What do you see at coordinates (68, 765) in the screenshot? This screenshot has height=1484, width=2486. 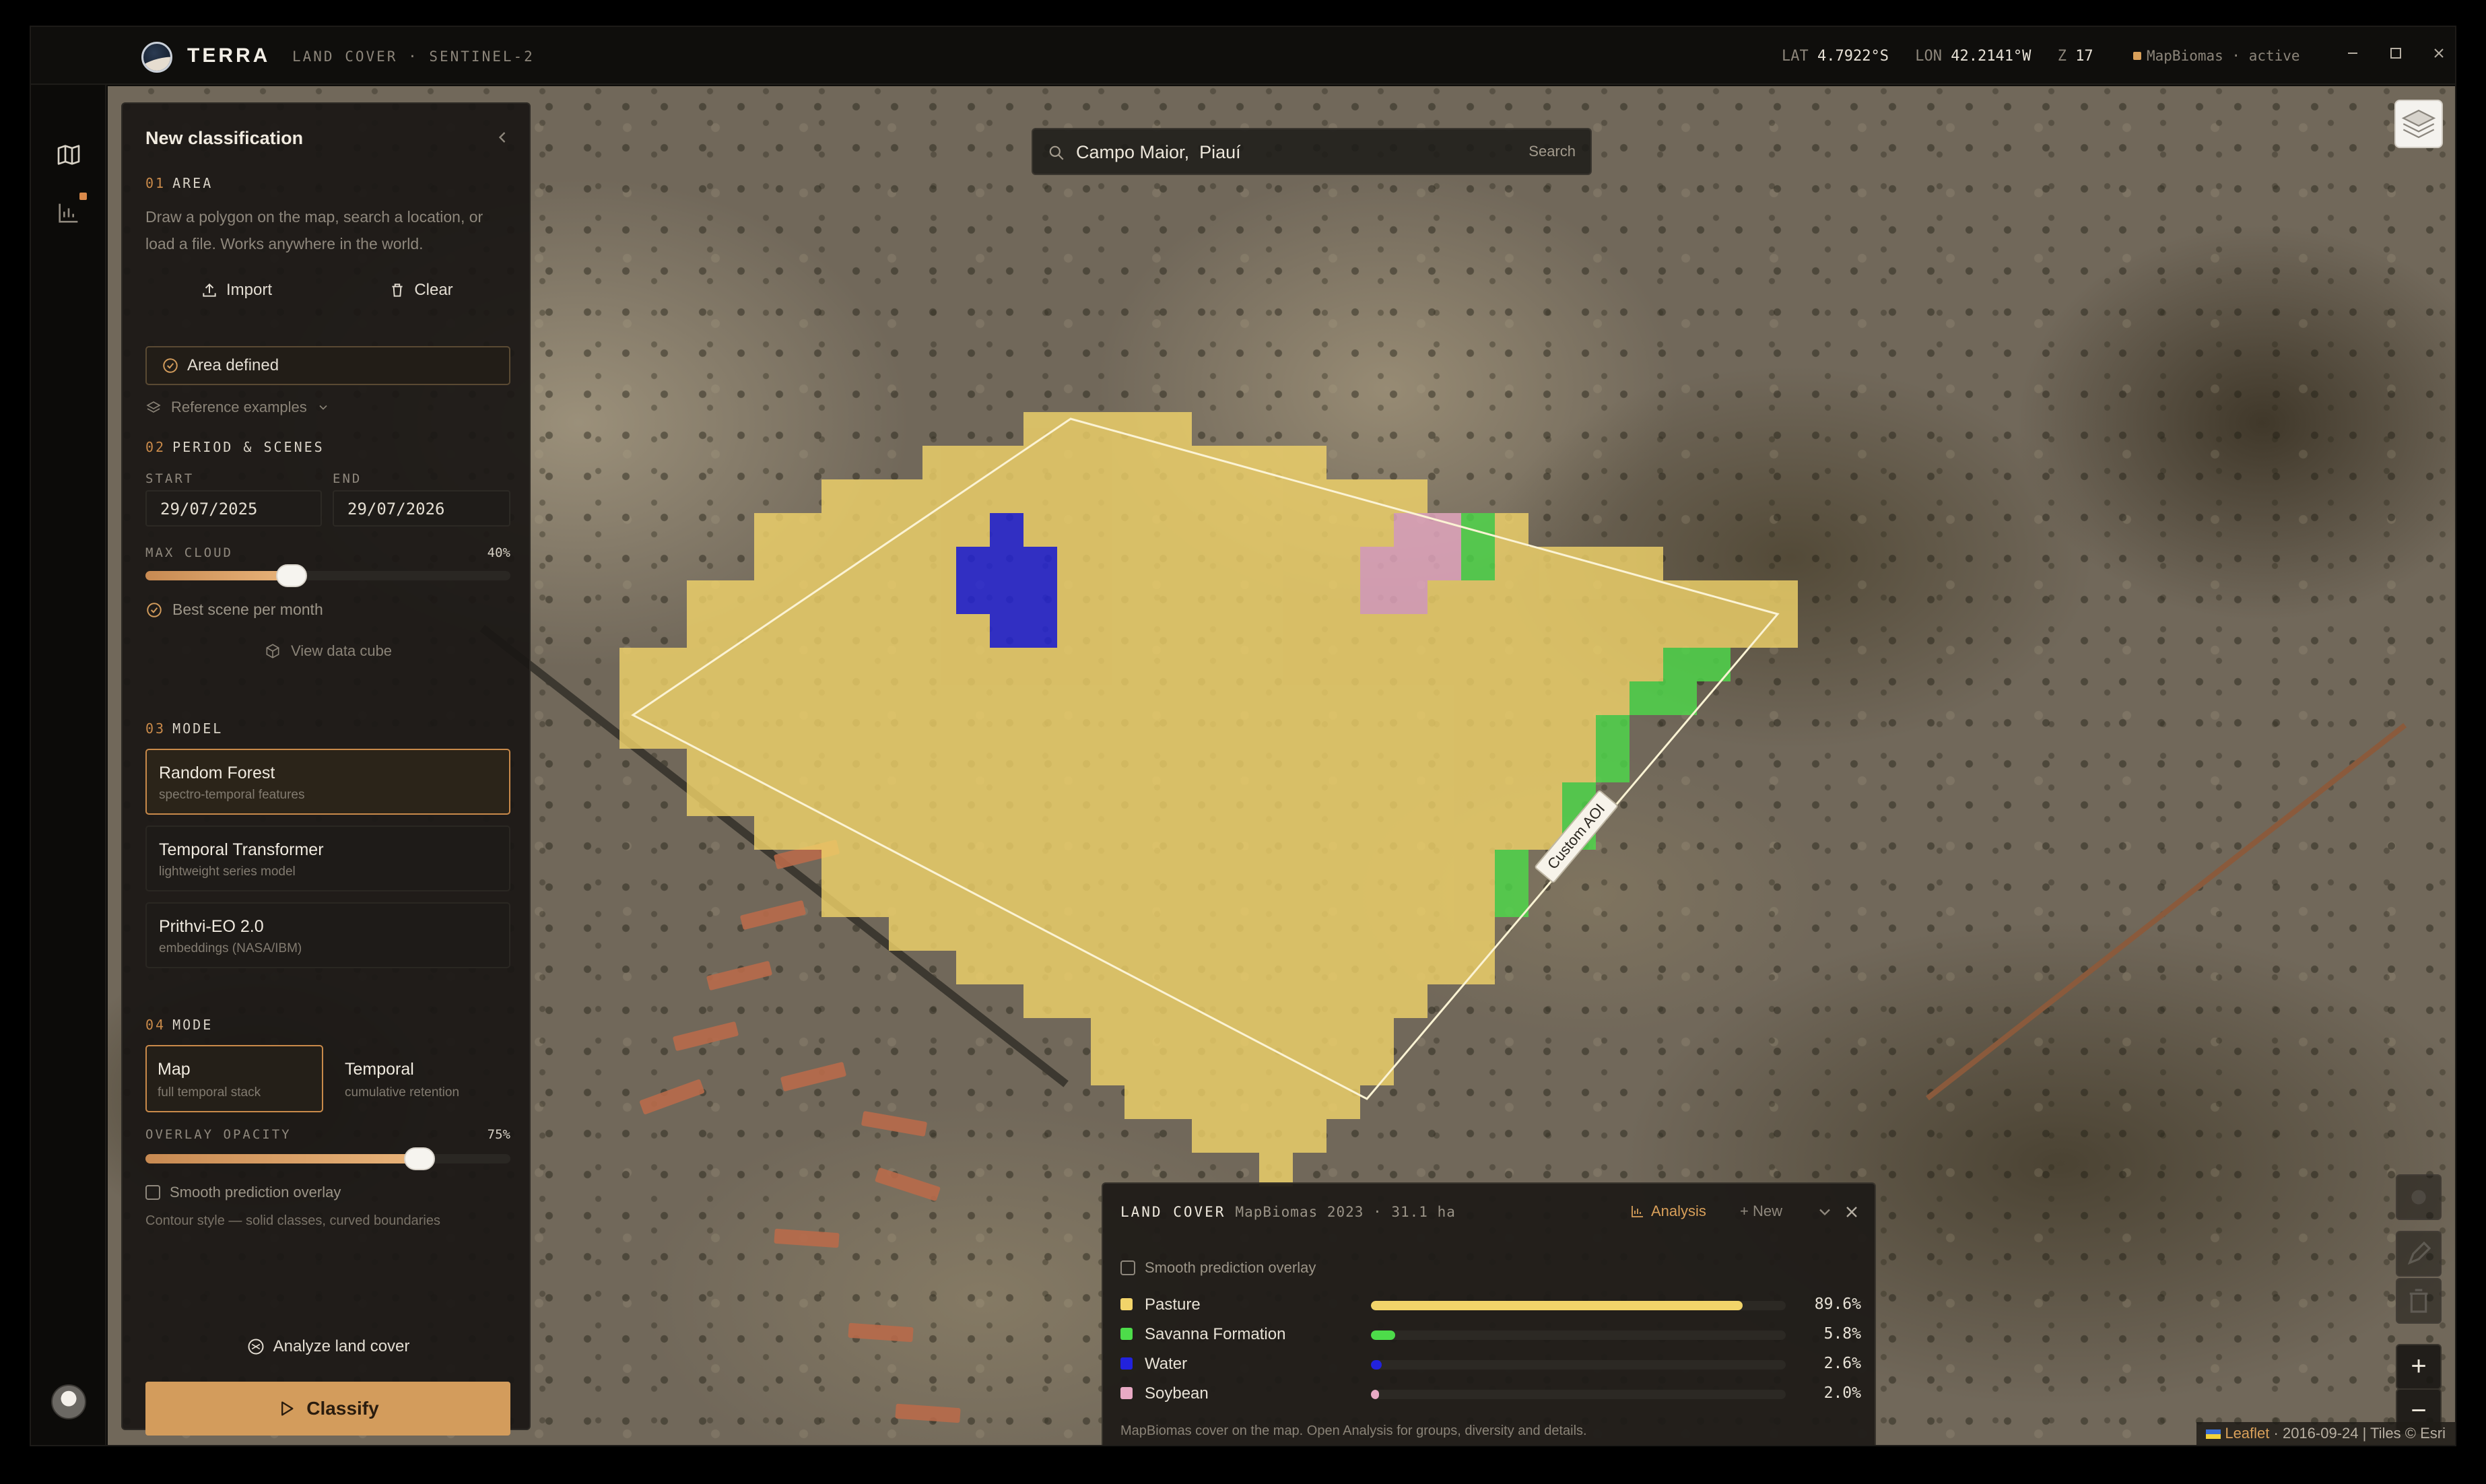 I see `side-rail` at bounding box center [68, 765].